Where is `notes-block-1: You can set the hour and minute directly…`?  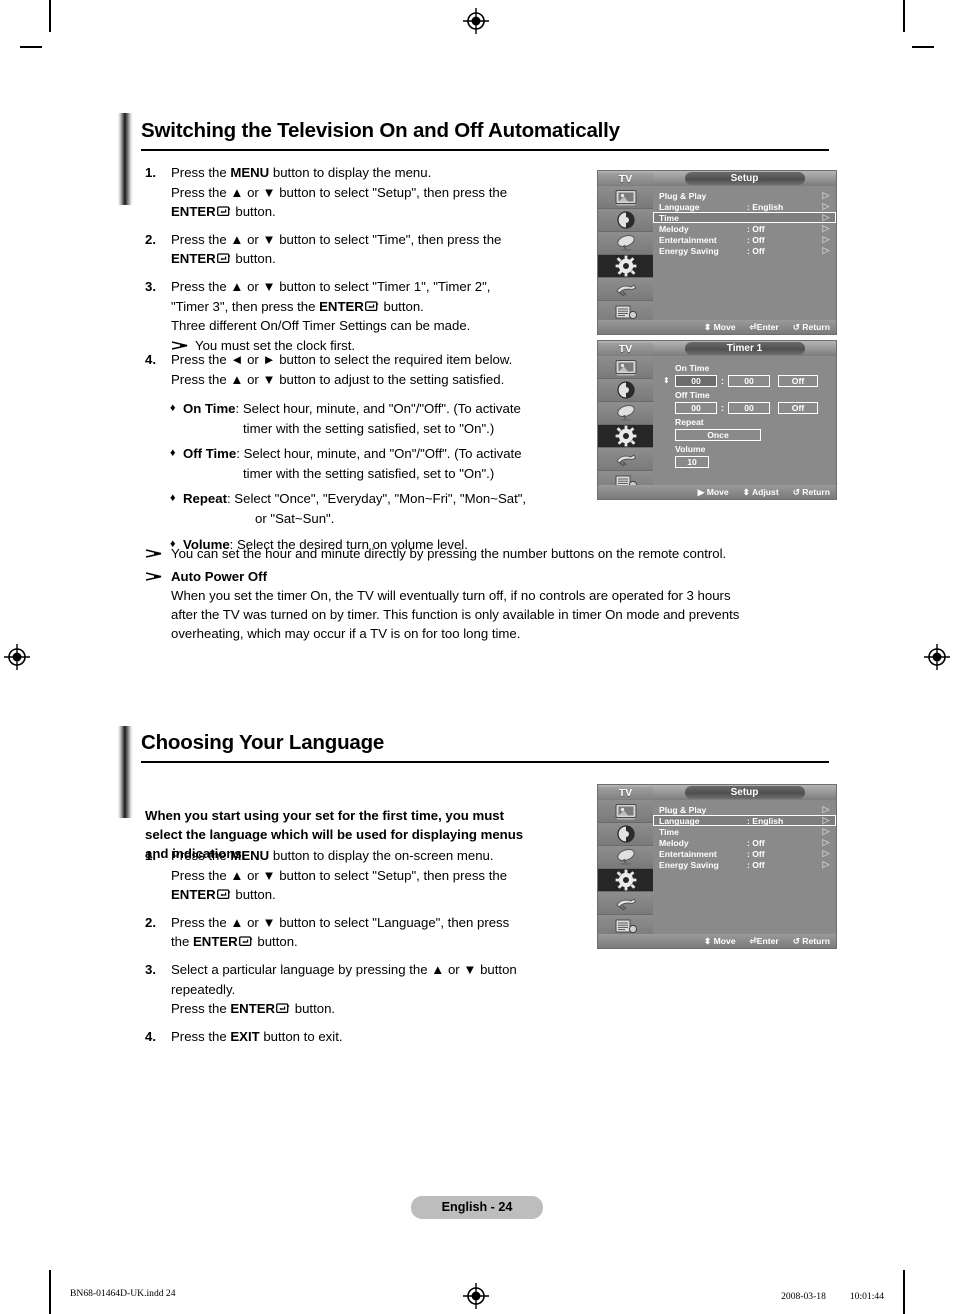 notes-block-1: You can set the hour and minute directly… is located at coordinates (490, 592).